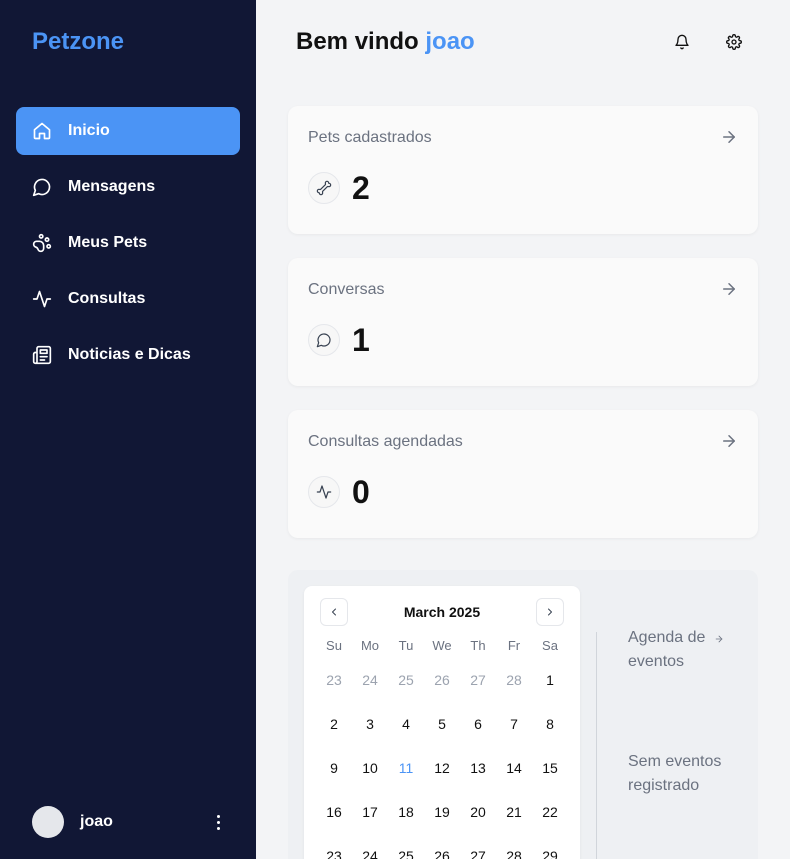 The image size is (790, 859). I want to click on brand-logo: Petzone, so click(78, 42).